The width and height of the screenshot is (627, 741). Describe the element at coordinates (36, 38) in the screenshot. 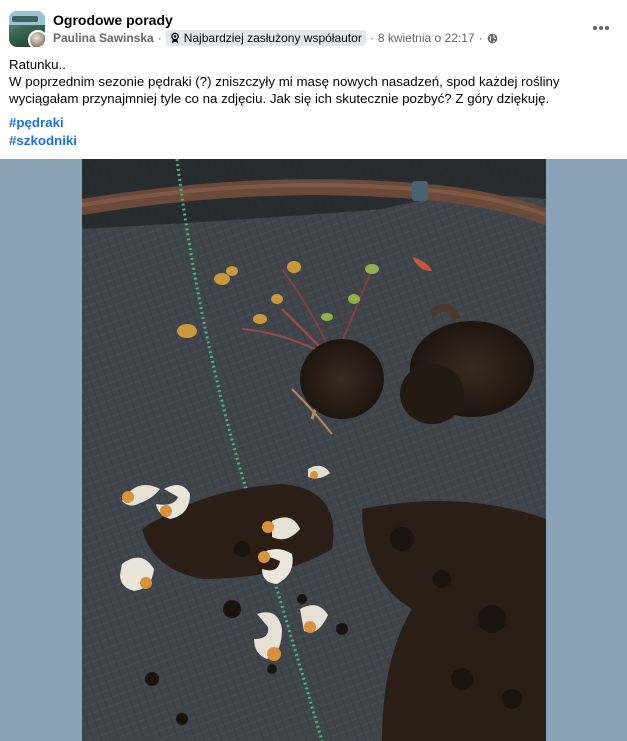

I see `author-avatar` at that location.